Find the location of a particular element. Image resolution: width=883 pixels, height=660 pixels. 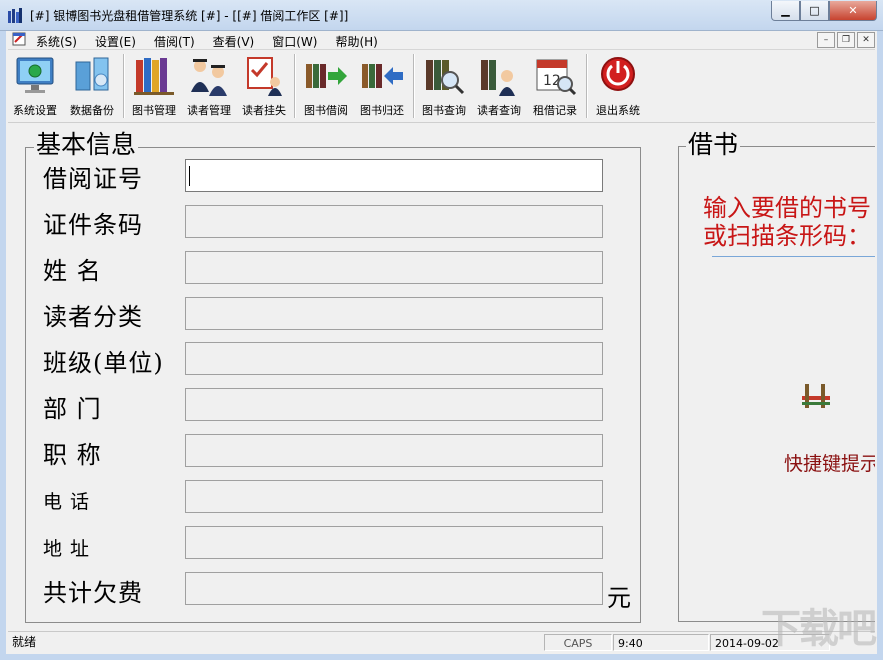

window-title: [#] 银博图书光盘租借管理系统 [#] - [[#] 借阅工作区 [#]] is located at coordinates (189, 16).